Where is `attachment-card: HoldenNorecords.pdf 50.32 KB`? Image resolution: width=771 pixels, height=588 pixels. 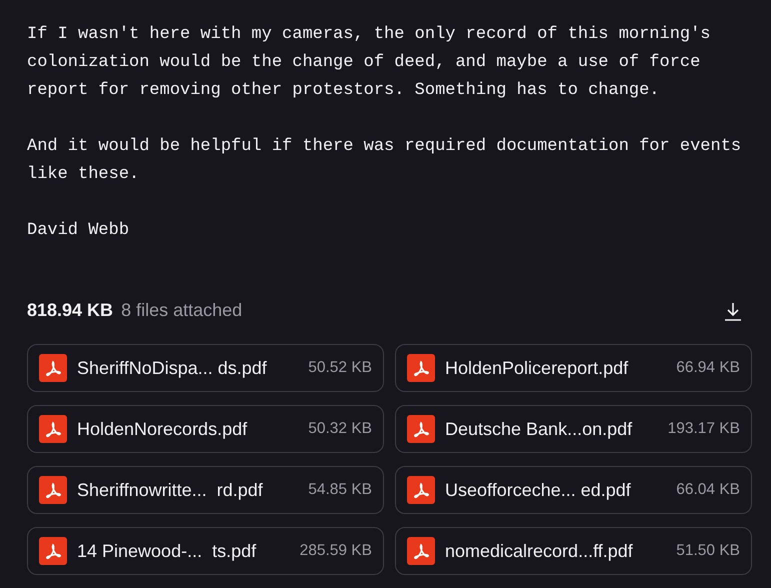 attachment-card: HoldenNorecords.pdf 50.32 KB is located at coordinates (205, 429).